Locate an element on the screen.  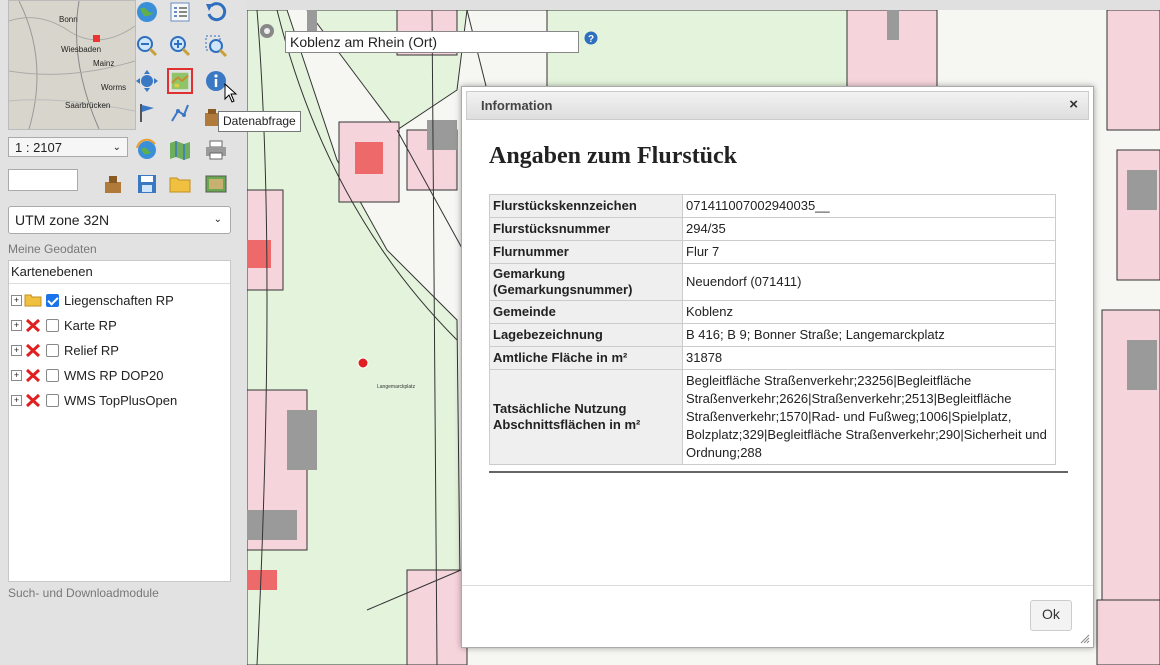
row-key: Gemeinde is located at coordinates (586, 312).